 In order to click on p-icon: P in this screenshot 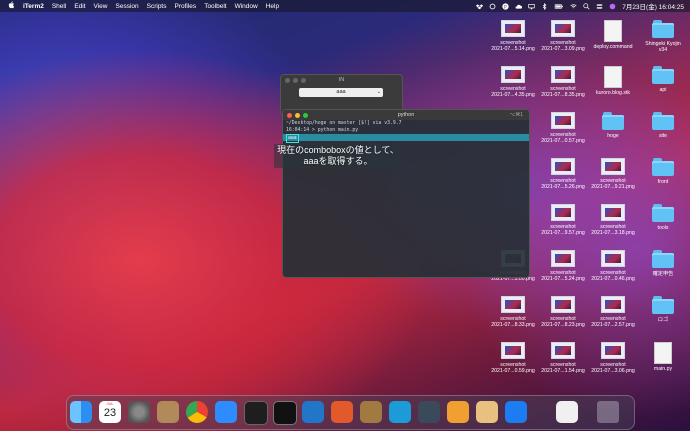, I will do `click(505, 6)`.